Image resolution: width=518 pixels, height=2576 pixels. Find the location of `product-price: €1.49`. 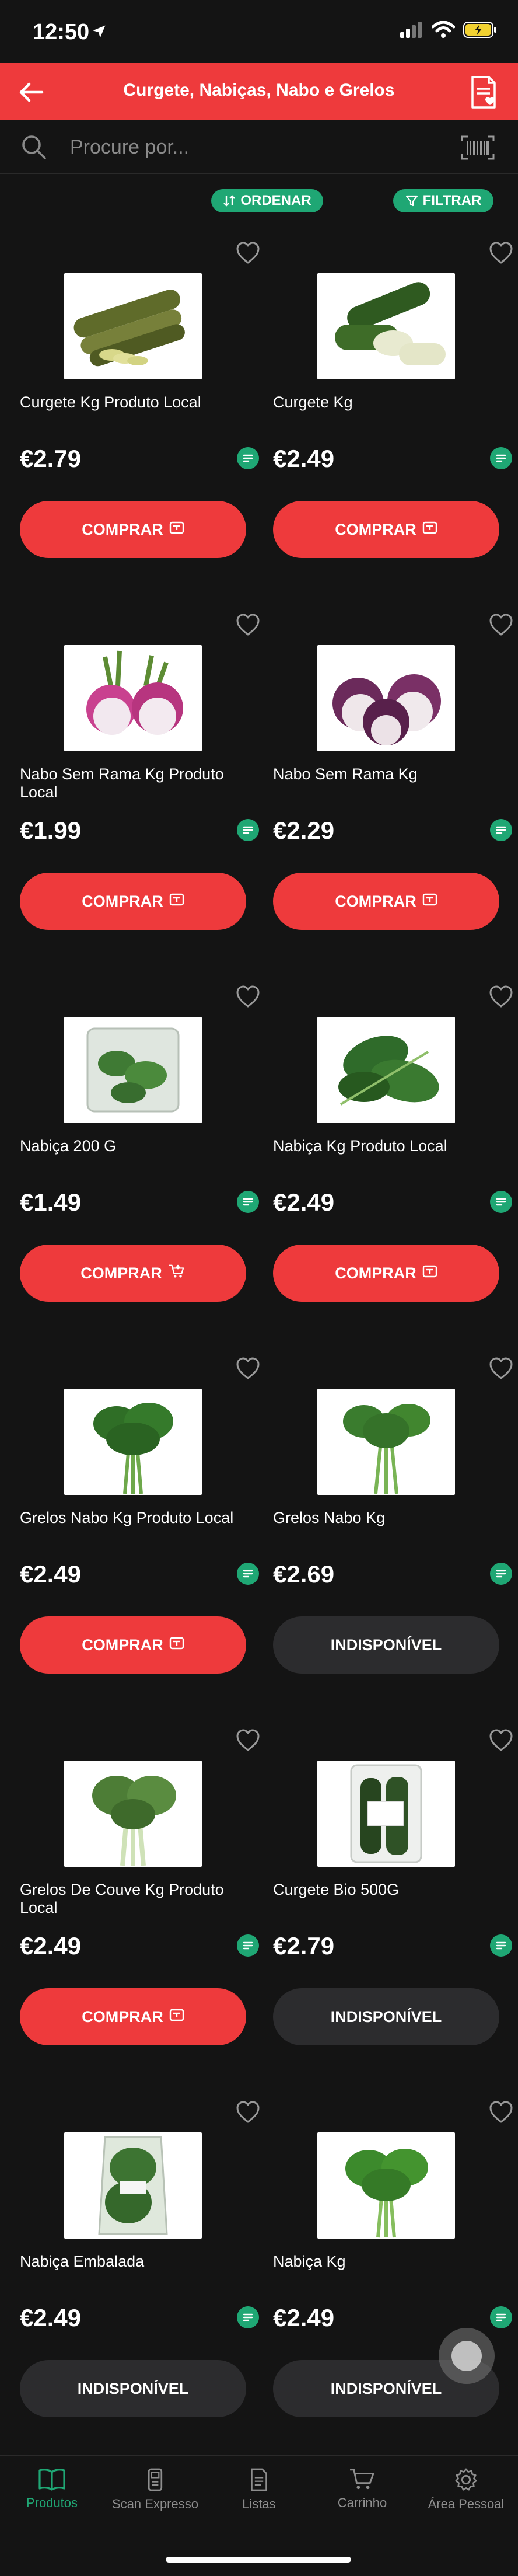

product-price: €1.49 is located at coordinates (51, 1202).